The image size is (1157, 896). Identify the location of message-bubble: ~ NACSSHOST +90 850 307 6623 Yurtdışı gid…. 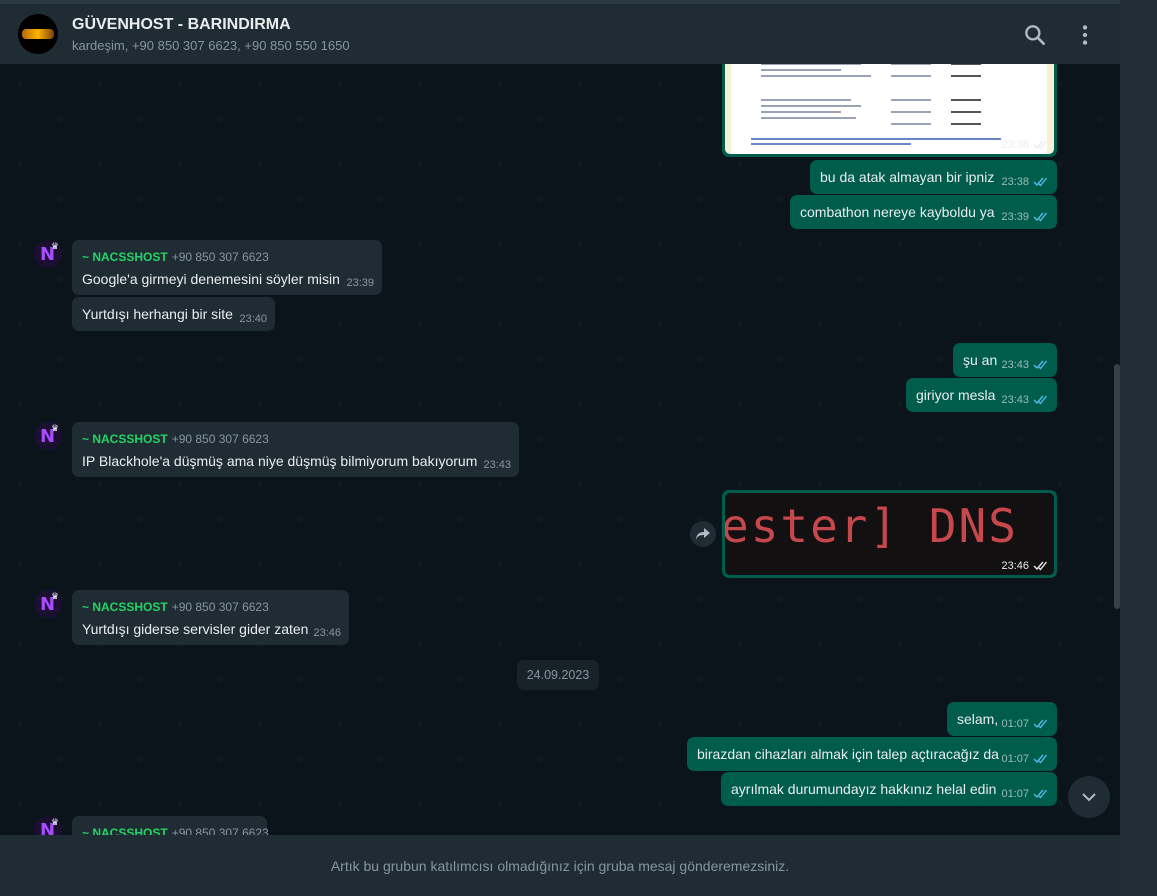
(210, 617).